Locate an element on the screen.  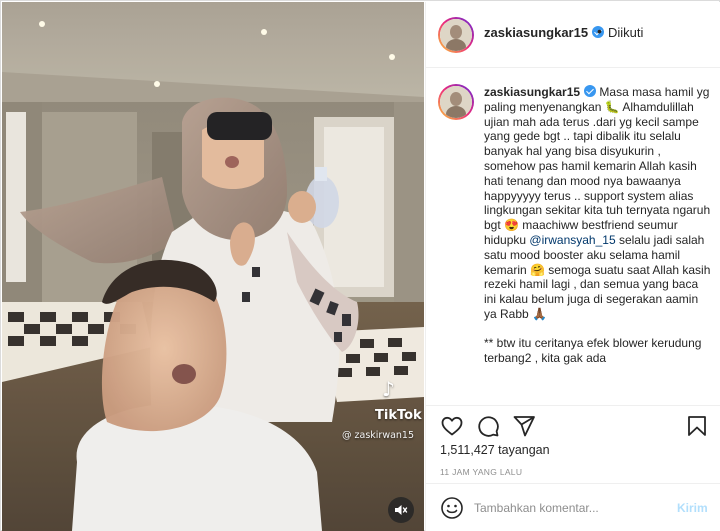
post-header: zaskiasungkar15 • Diikuti is located at coordinates (573, 35).